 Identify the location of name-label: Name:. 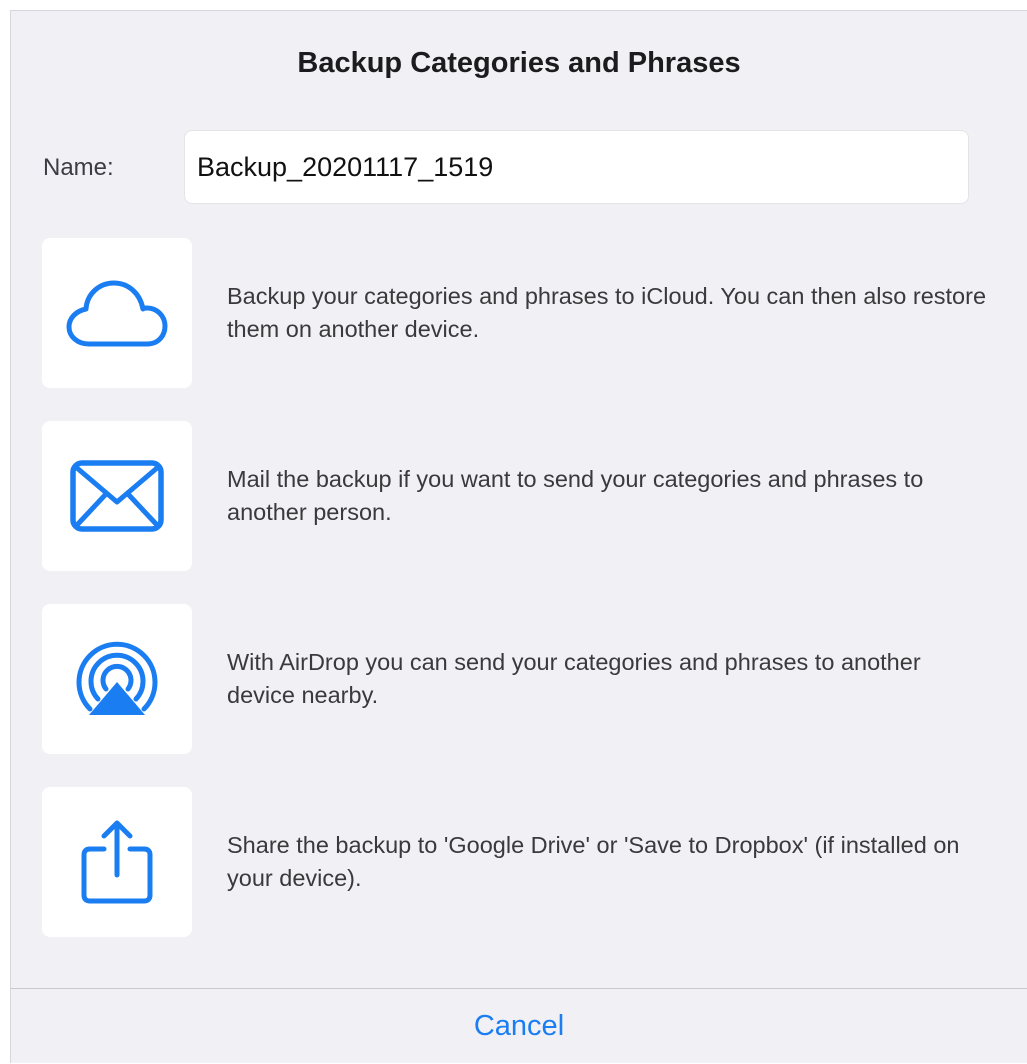
(78, 167).